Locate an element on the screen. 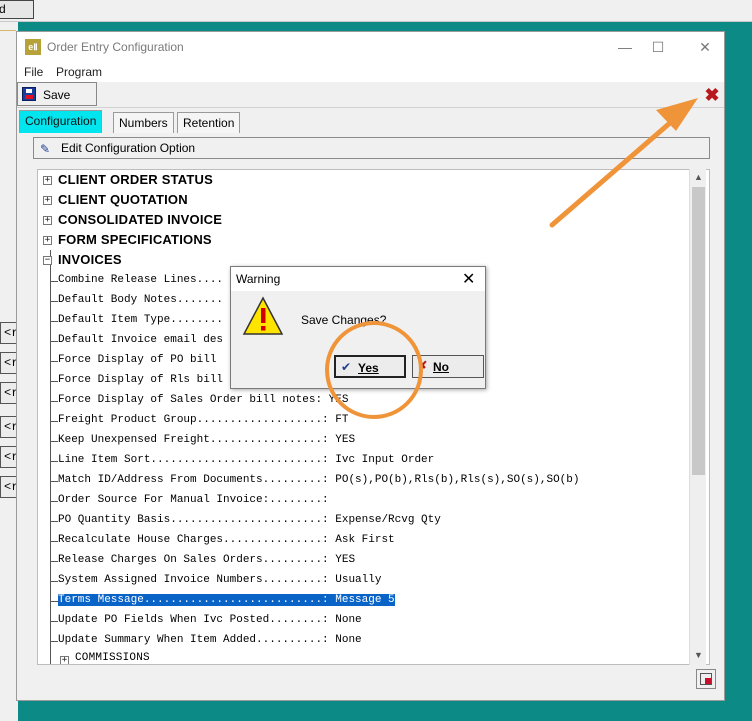  yes-button-label: Yes is located at coordinates (368, 368).